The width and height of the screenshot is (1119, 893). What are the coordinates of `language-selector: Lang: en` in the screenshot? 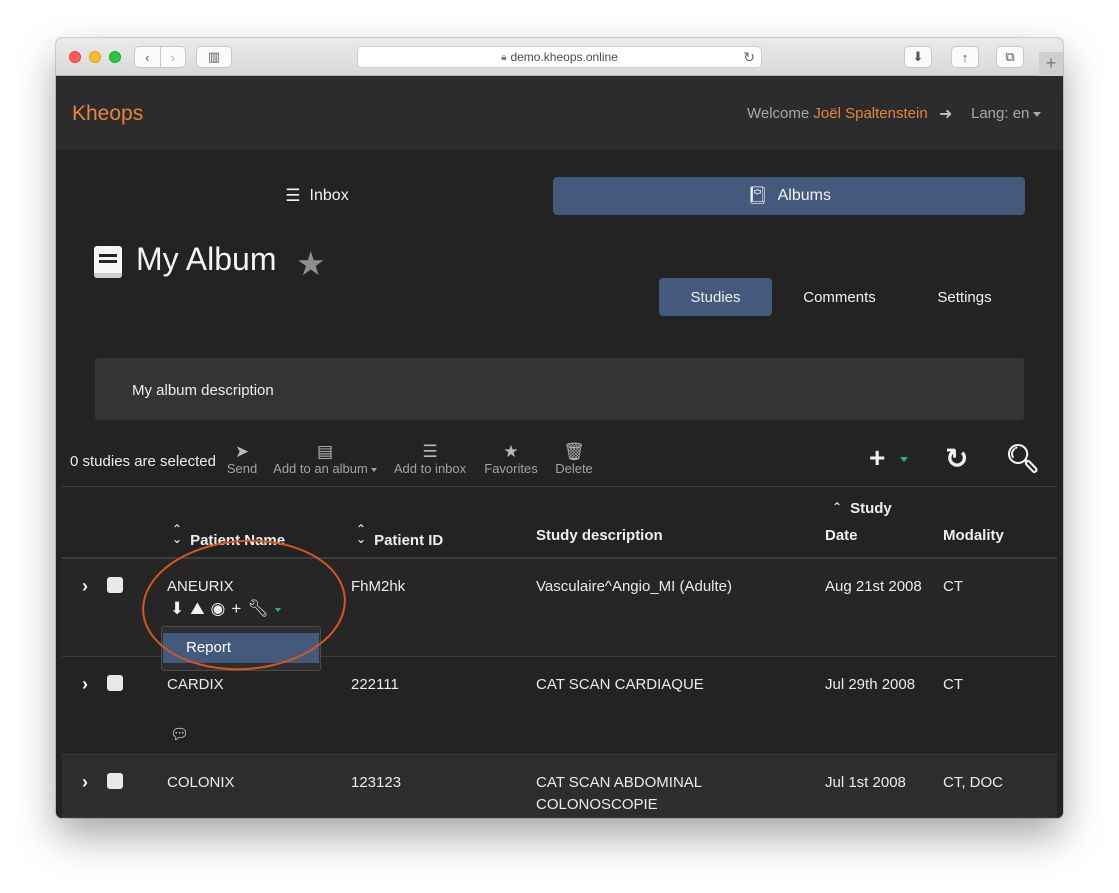 It's located at (1006, 113).